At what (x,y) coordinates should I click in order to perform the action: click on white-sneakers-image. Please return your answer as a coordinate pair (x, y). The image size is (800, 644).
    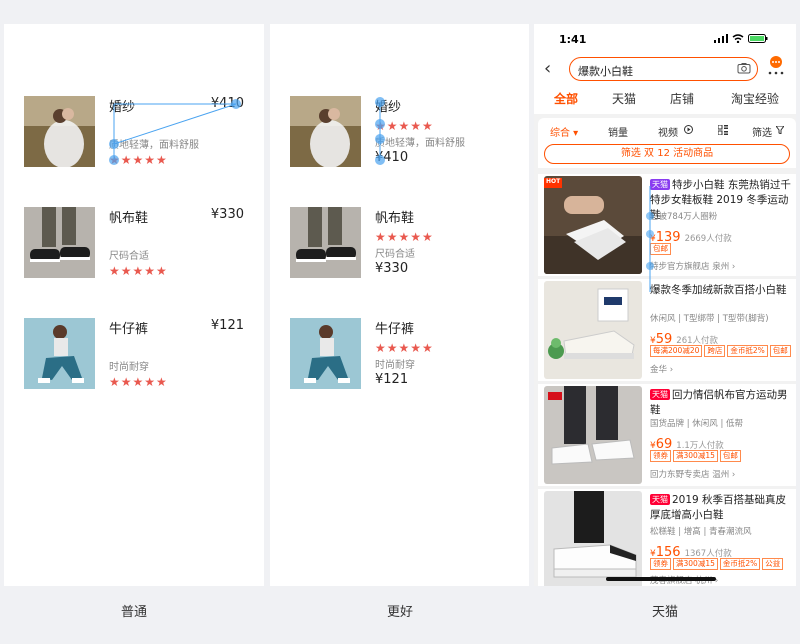
    Looking at the image, I should click on (593, 330).